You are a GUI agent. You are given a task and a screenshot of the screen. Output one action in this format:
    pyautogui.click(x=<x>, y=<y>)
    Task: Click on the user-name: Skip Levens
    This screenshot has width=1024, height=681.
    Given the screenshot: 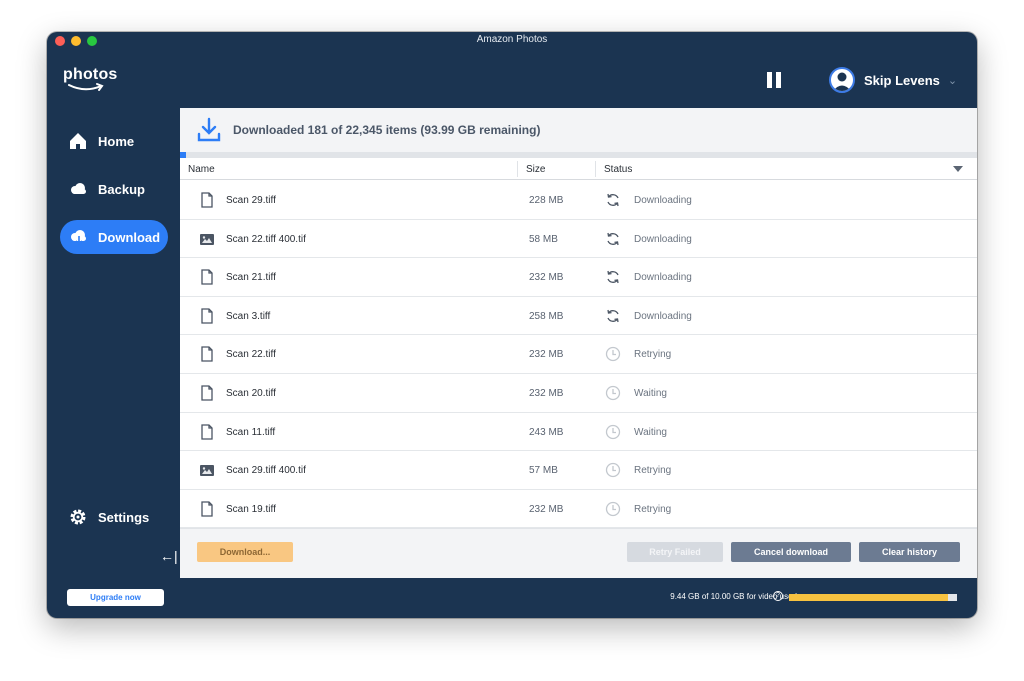 What is the action you would take?
    pyautogui.click(x=902, y=80)
    